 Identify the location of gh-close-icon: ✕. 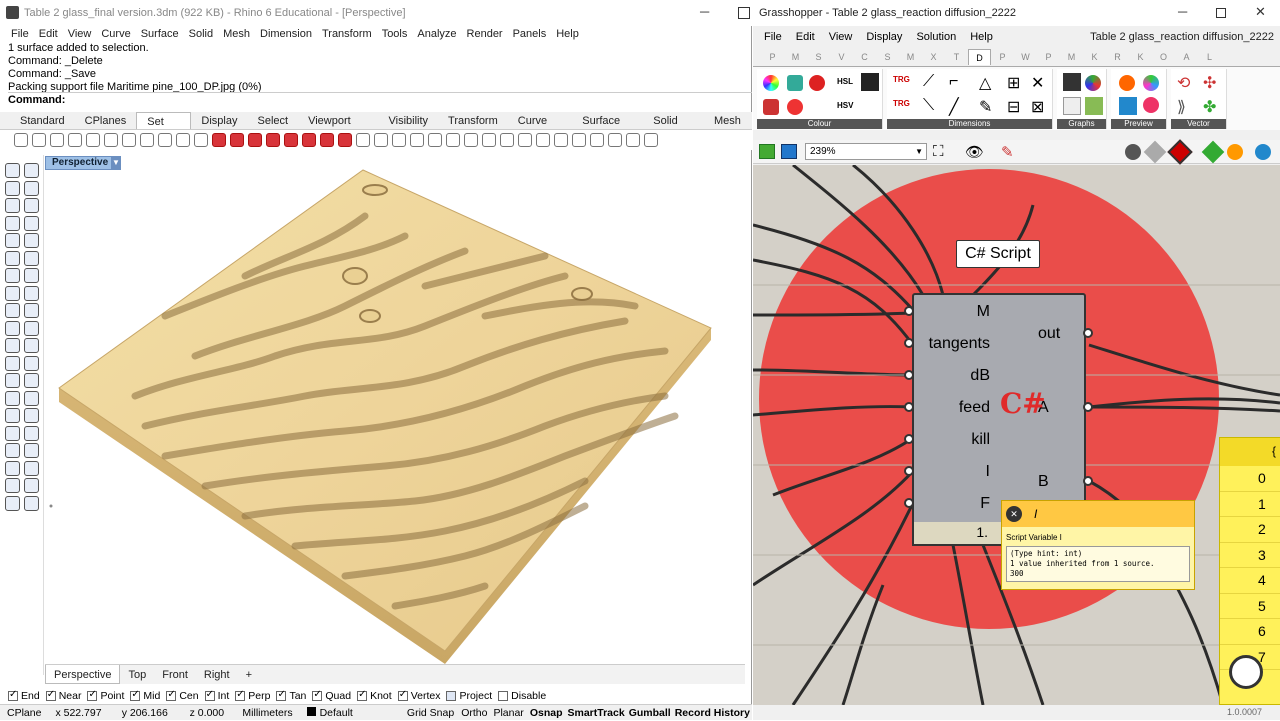
(1260, 12).